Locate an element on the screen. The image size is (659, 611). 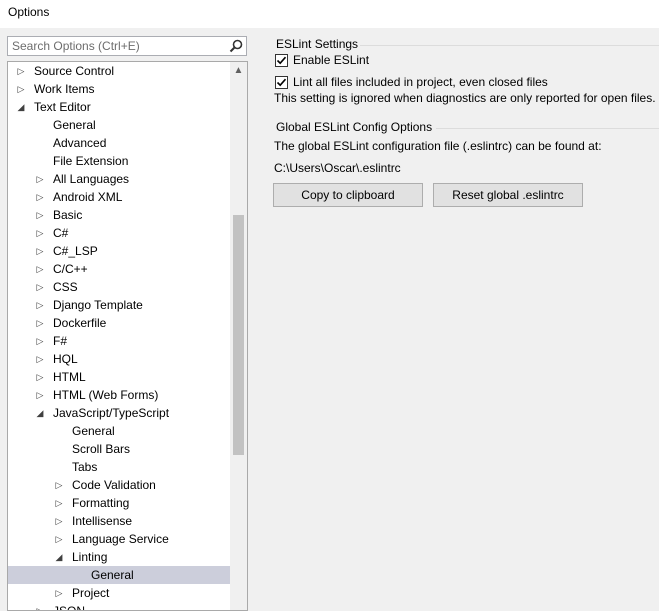
tree-item: Advanced is located at coordinates (119, 143).